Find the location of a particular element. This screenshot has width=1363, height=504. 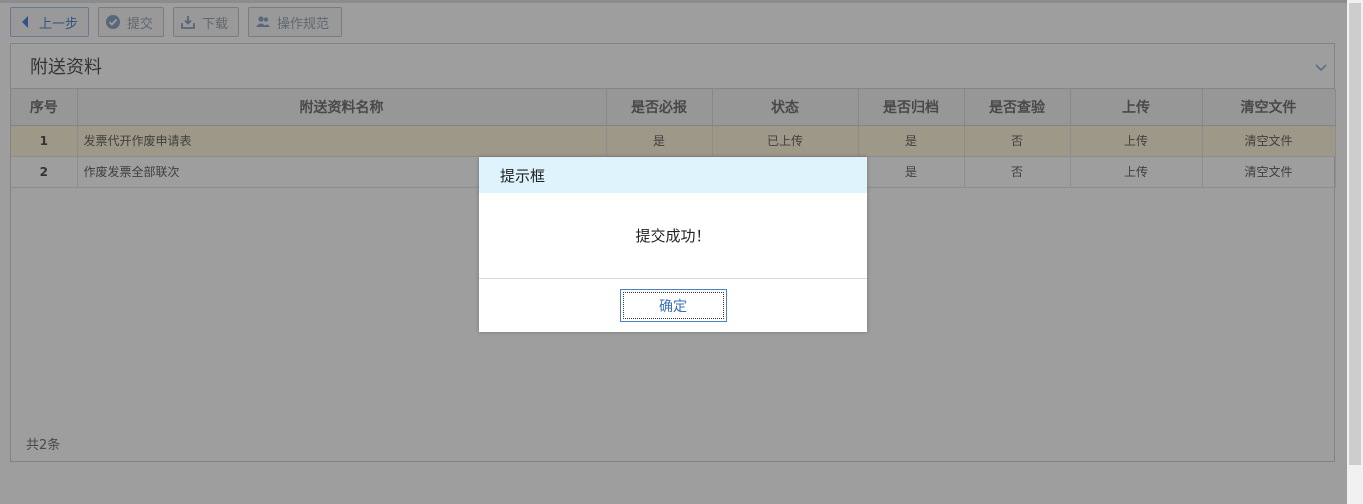

scrollbar-thumb is located at coordinates (1355, 234).